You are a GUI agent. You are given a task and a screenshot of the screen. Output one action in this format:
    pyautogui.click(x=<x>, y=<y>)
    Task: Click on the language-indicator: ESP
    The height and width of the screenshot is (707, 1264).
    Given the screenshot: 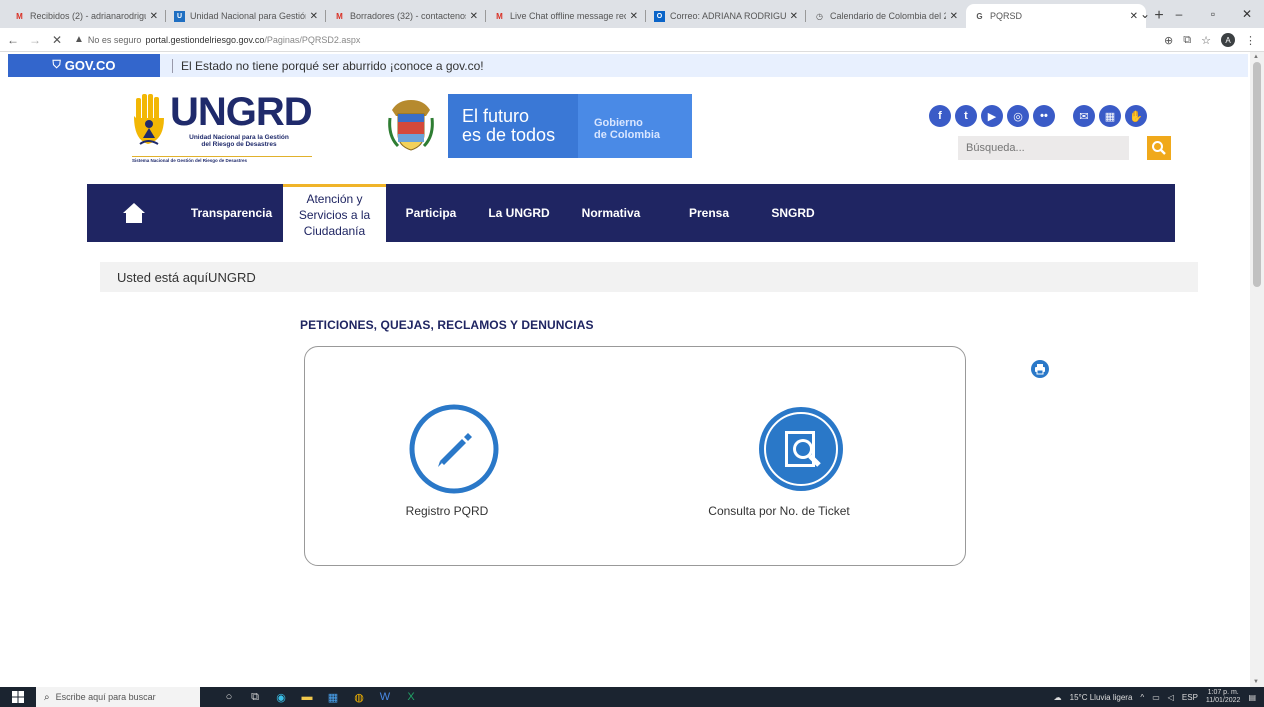 What is the action you would take?
    pyautogui.click(x=1190, y=697)
    